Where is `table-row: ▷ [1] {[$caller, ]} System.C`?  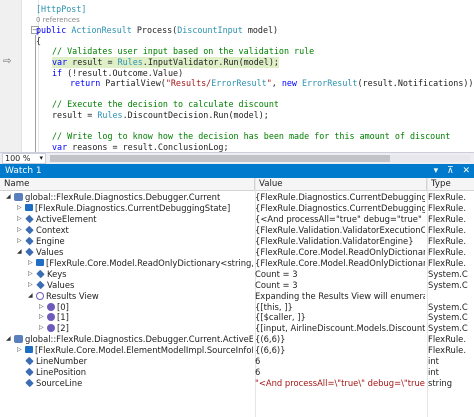 table-row: ▷ [1] {[$caller, ]} System.C is located at coordinates (237, 317).